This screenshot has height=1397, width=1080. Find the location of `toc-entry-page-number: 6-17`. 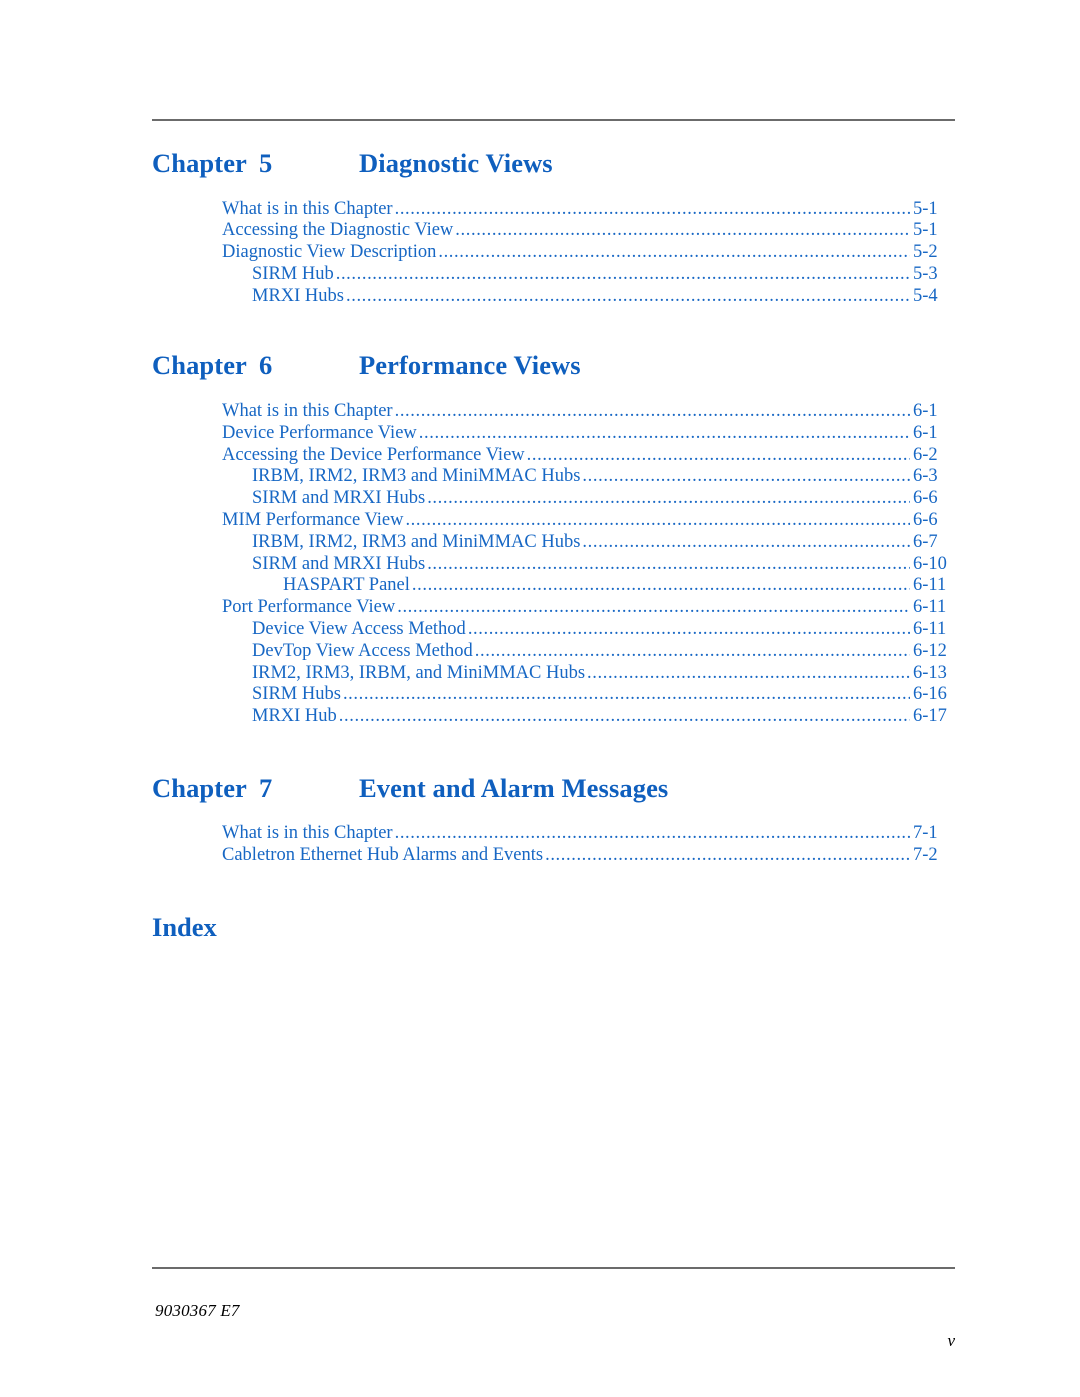

toc-entry-page-number: 6-17 is located at coordinates (930, 716).